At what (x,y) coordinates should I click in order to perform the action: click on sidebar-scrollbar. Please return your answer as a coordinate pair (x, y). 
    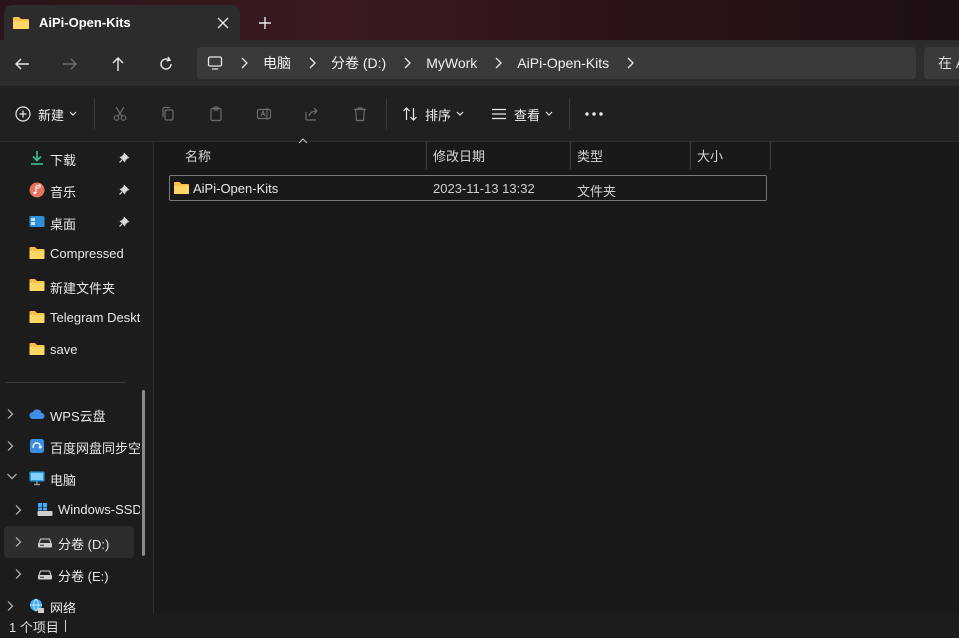
    Looking at the image, I should click on (143, 473).